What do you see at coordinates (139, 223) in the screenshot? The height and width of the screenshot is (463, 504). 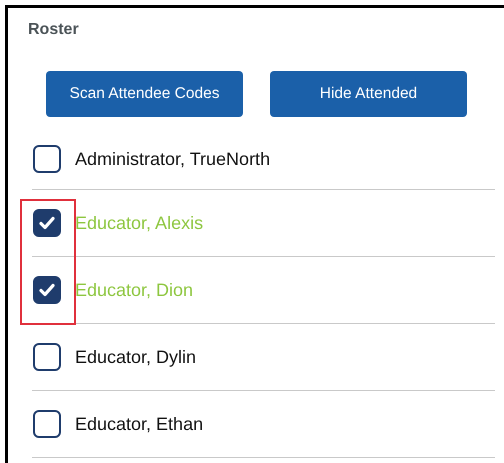 I see `attendee-name: Educator, Alexis` at bounding box center [139, 223].